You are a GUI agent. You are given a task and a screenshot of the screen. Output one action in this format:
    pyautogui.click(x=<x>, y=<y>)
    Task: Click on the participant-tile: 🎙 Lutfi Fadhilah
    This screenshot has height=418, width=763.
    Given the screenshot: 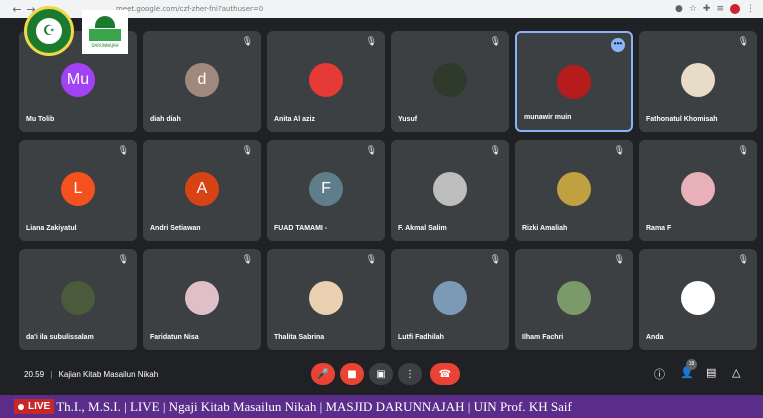 What is the action you would take?
    pyautogui.click(x=450, y=299)
    